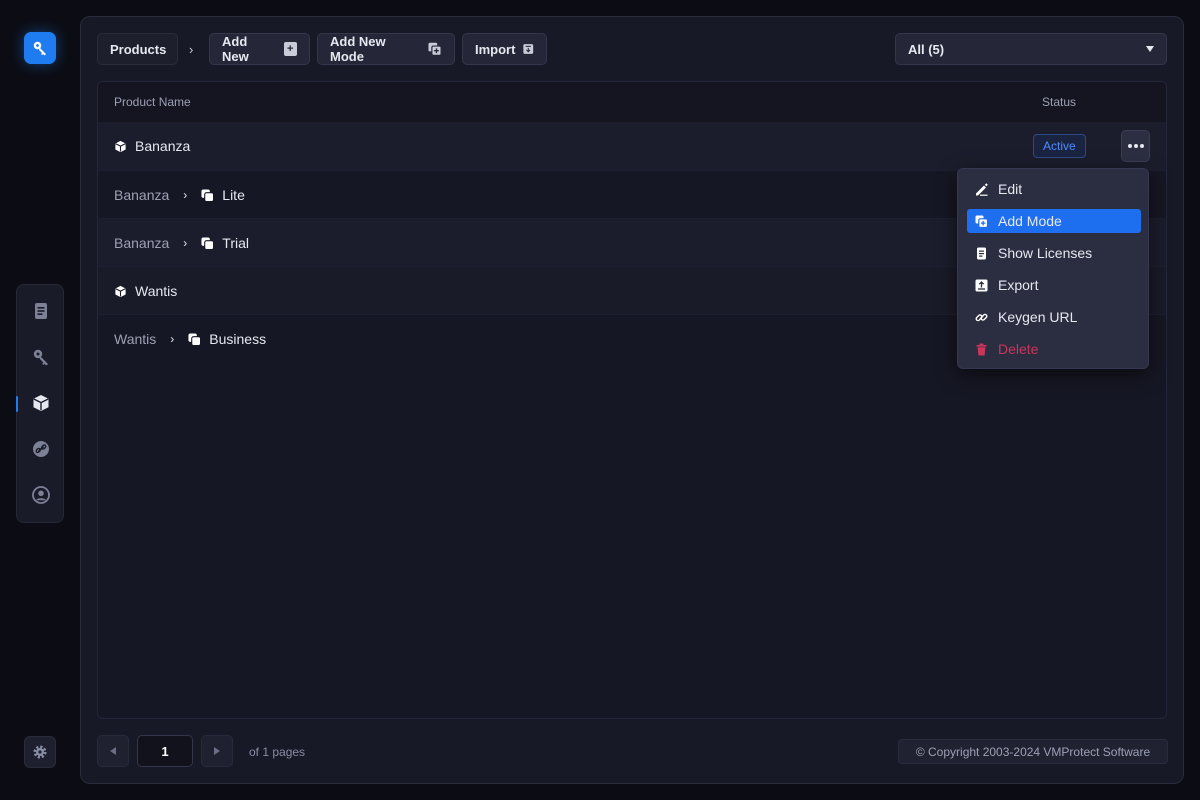  I want to click on settings-button, so click(40, 752).